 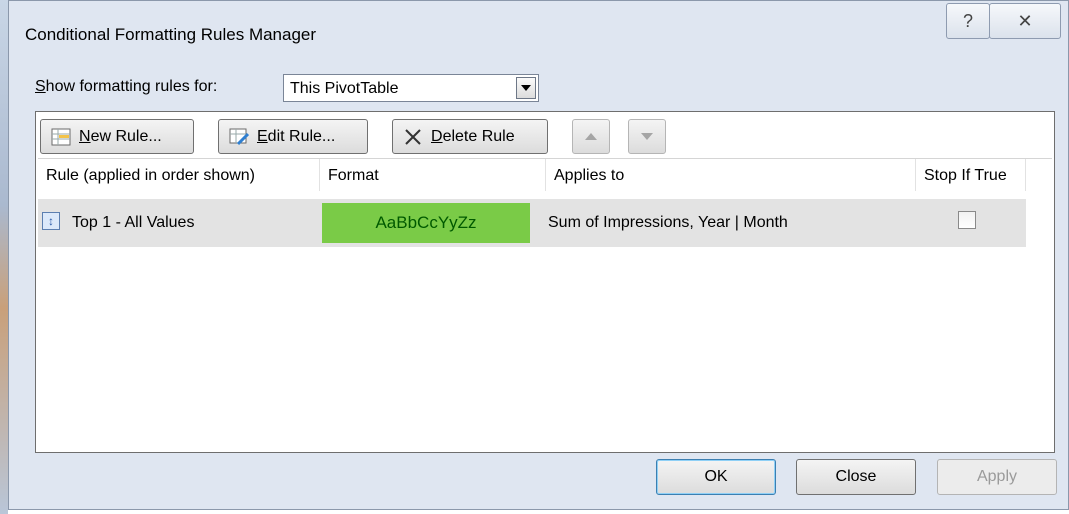 I want to click on rules-toolbar: New Rule... Edit Rule... Delete Rule, so click(x=545, y=135).